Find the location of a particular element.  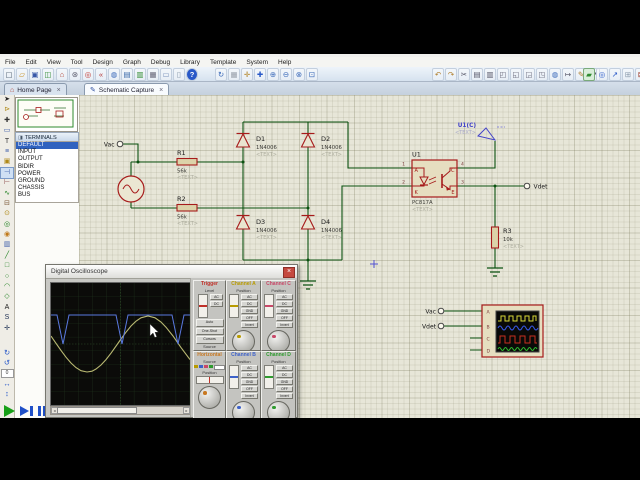

trigger-level-slider is located at coordinates (203, 306).